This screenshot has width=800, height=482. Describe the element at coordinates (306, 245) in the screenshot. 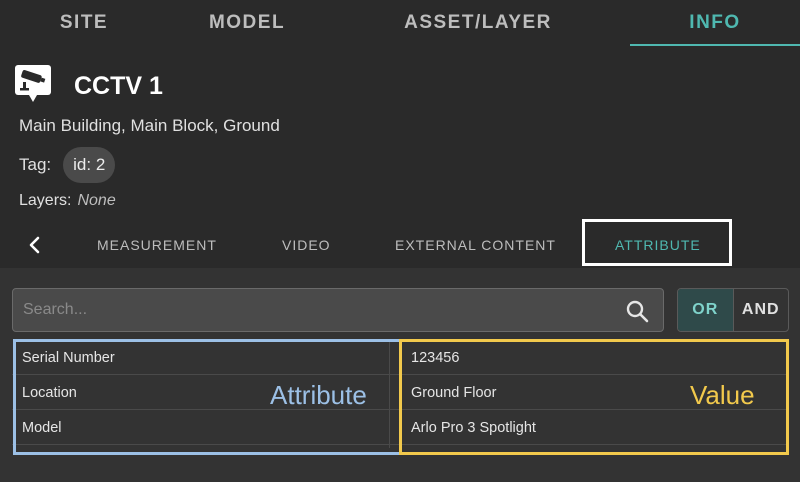

I see `tab-video: VIDEO` at that location.